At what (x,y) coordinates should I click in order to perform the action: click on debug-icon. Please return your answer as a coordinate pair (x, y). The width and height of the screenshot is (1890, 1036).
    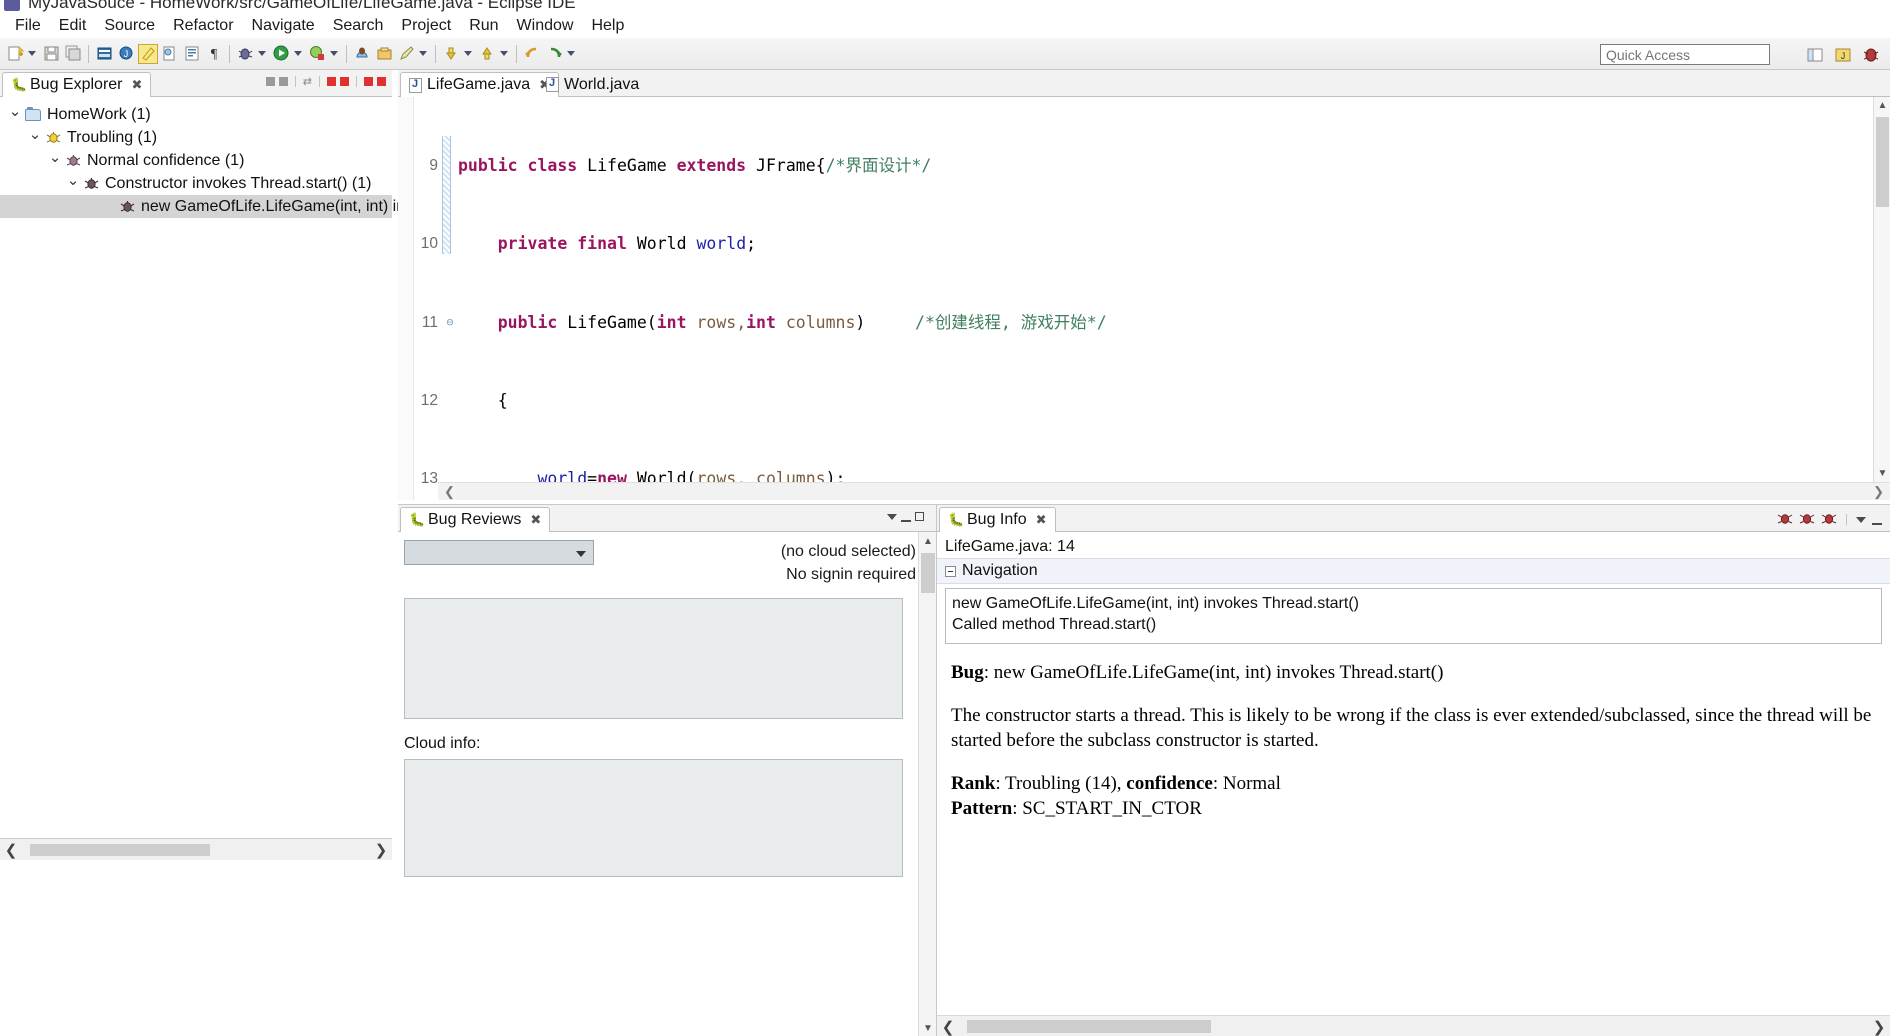
    Looking at the image, I should click on (245, 54).